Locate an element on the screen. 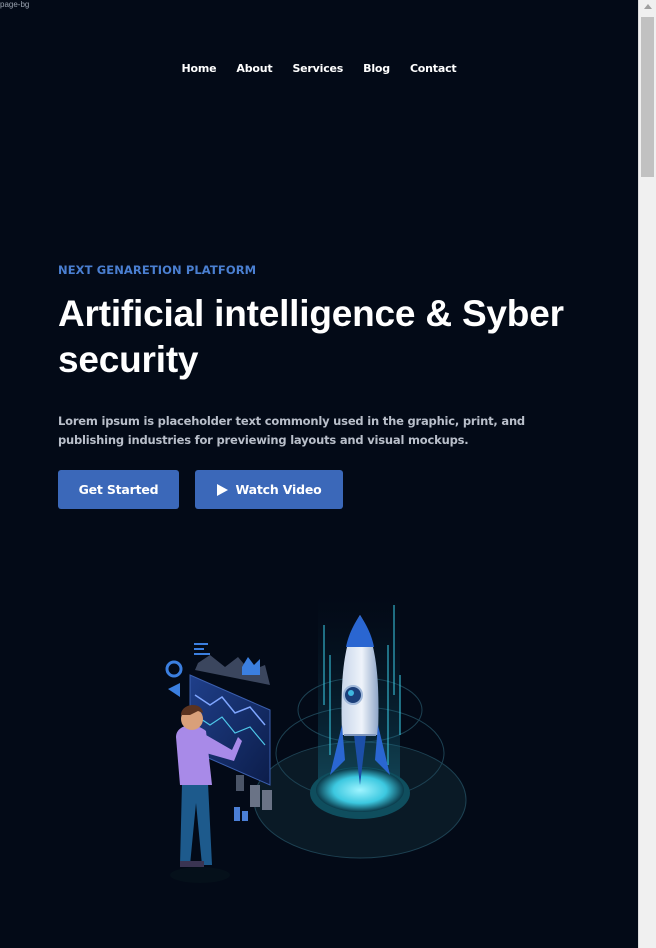 The image size is (656, 948). nav-services: Services is located at coordinates (317, 68).